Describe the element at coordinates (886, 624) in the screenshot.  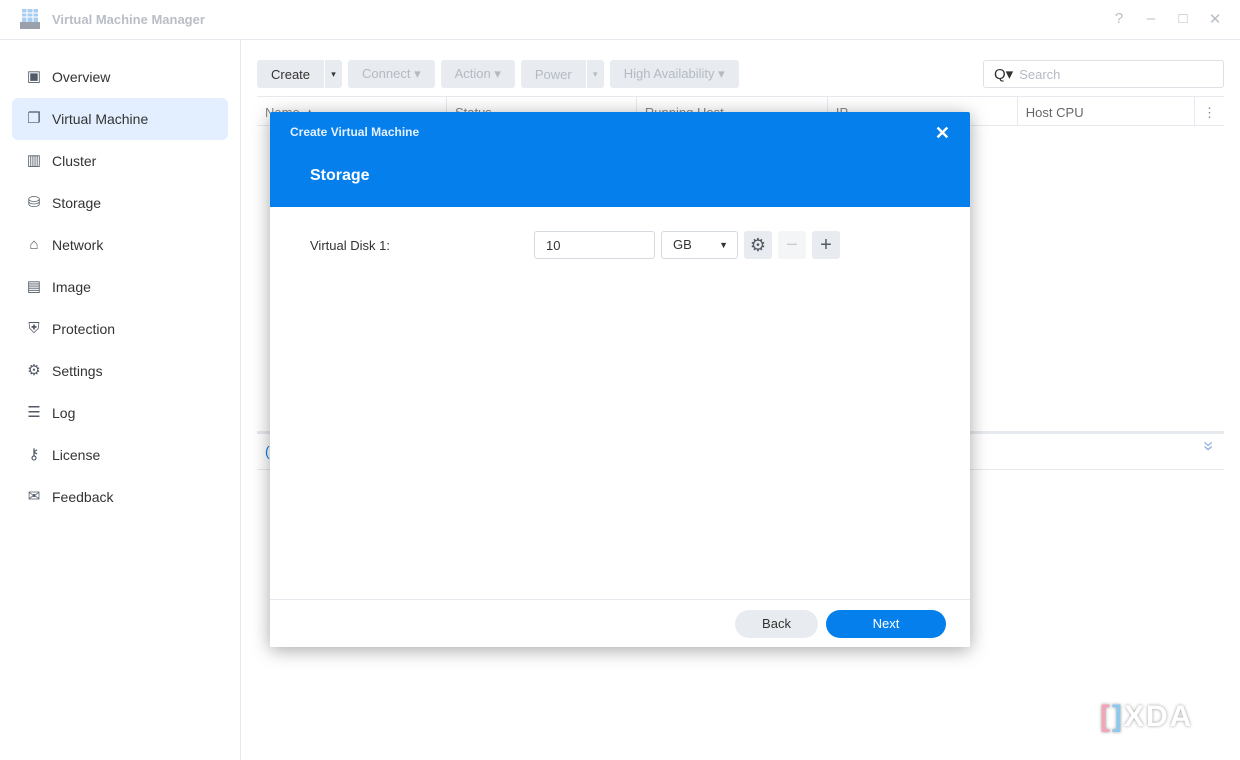
I see `next-button: Next` at that location.